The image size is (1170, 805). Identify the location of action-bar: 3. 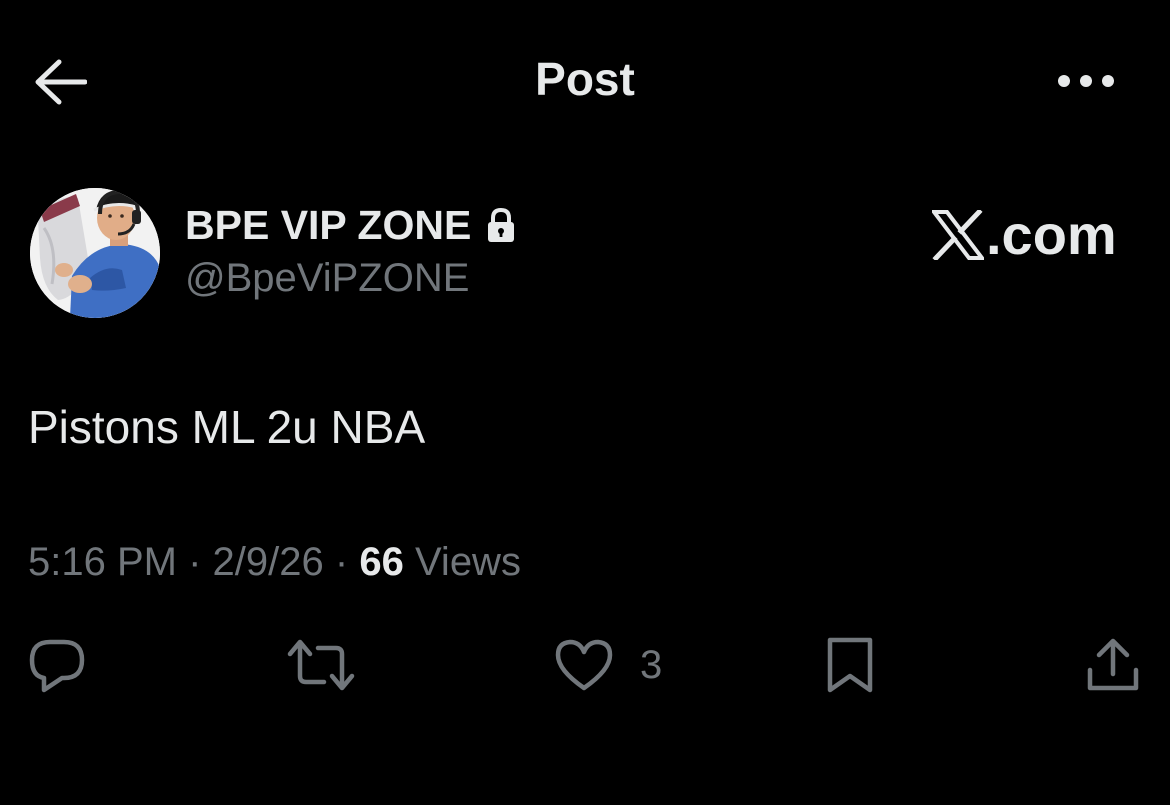
(585, 665).